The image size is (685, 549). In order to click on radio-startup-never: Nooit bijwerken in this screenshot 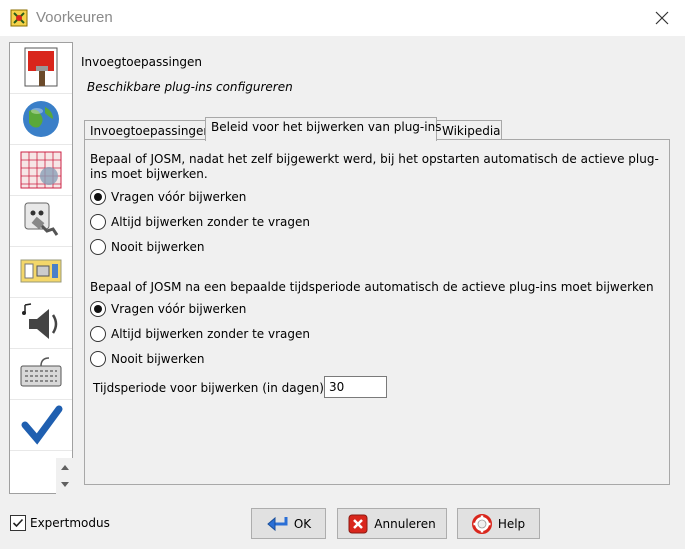, I will do `click(147, 247)`.